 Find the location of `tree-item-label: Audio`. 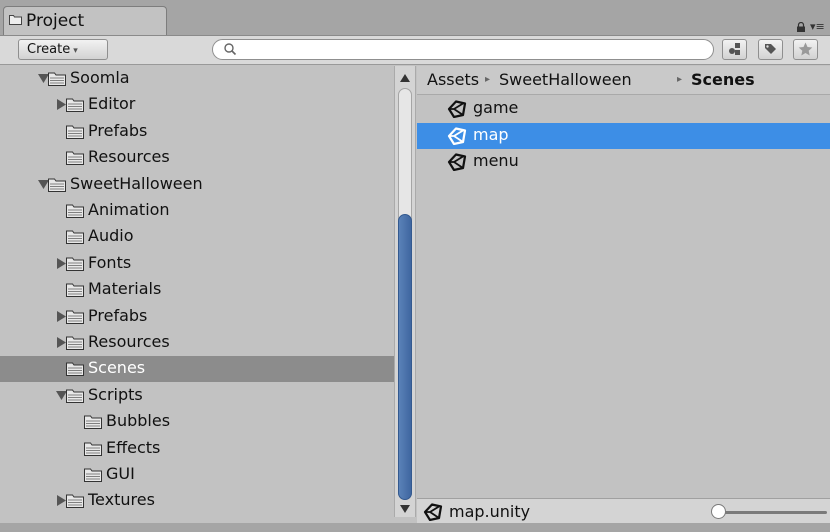

tree-item-label: Audio is located at coordinates (111, 236).